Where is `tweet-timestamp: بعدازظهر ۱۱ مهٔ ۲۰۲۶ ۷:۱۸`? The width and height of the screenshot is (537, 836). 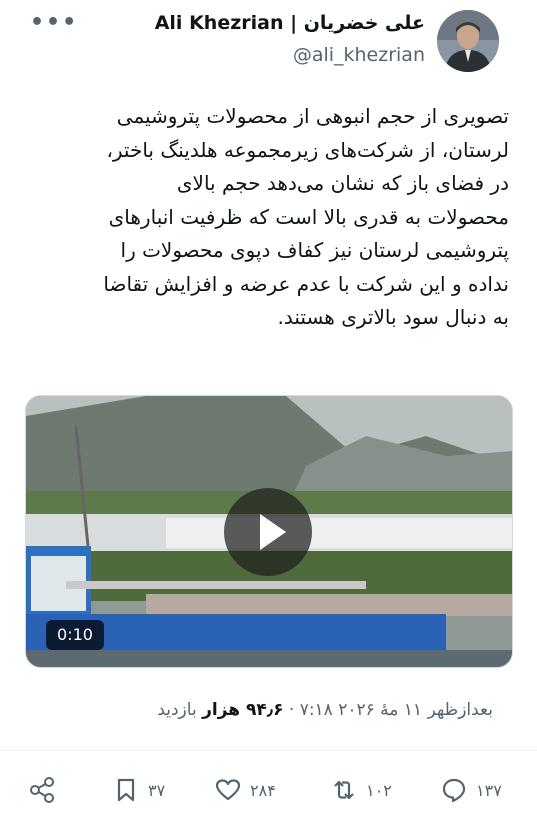 tweet-timestamp: بعدازظهر ۱۱ مهٔ ۲۰۲۶ ۷:۱۸ is located at coordinates (396, 710).